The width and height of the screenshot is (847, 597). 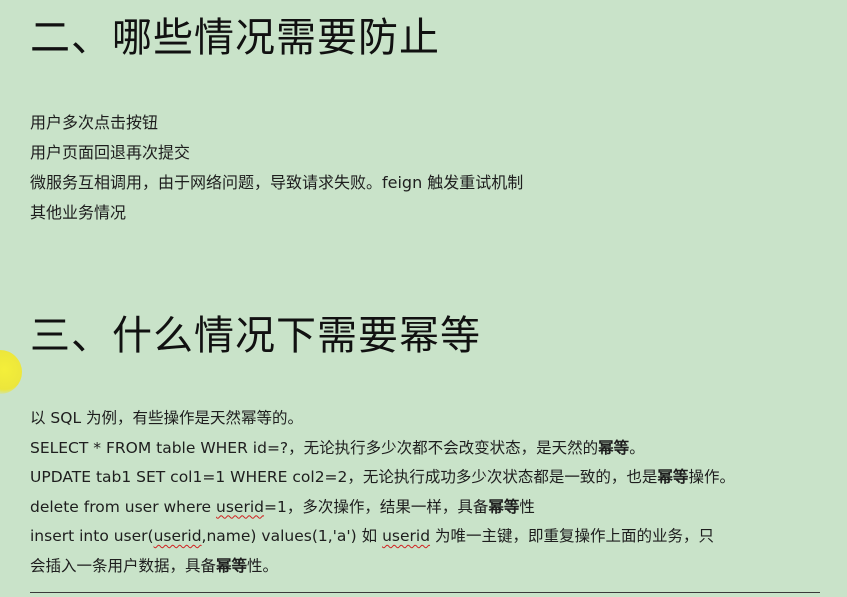 What do you see at coordinates (167, 418) in the screenshot?
I see `sql-intro-line: 以 SQL 为例，有些操作是天然幂等的。` at bounding box center [167, 418].